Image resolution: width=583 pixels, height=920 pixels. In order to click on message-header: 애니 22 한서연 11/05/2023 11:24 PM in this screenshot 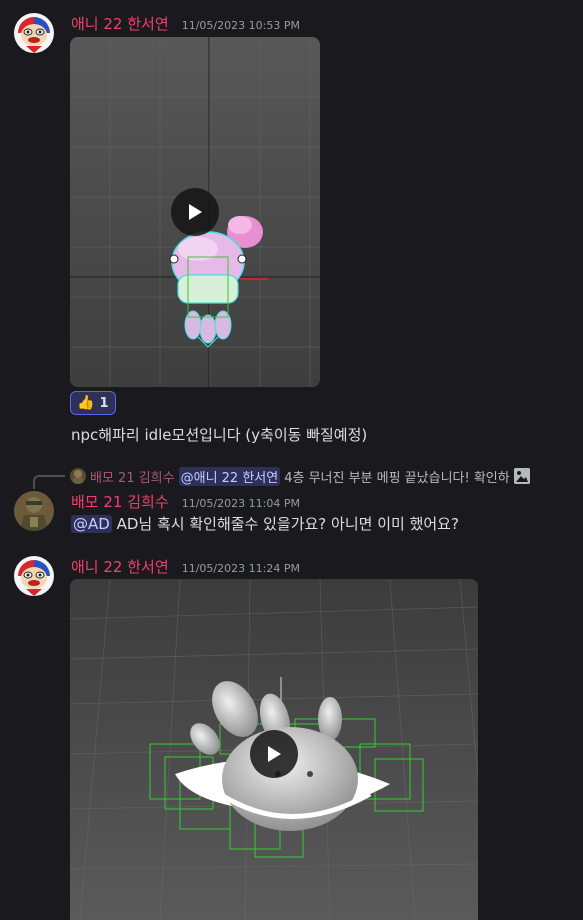, I will do `click(185, 566)`.